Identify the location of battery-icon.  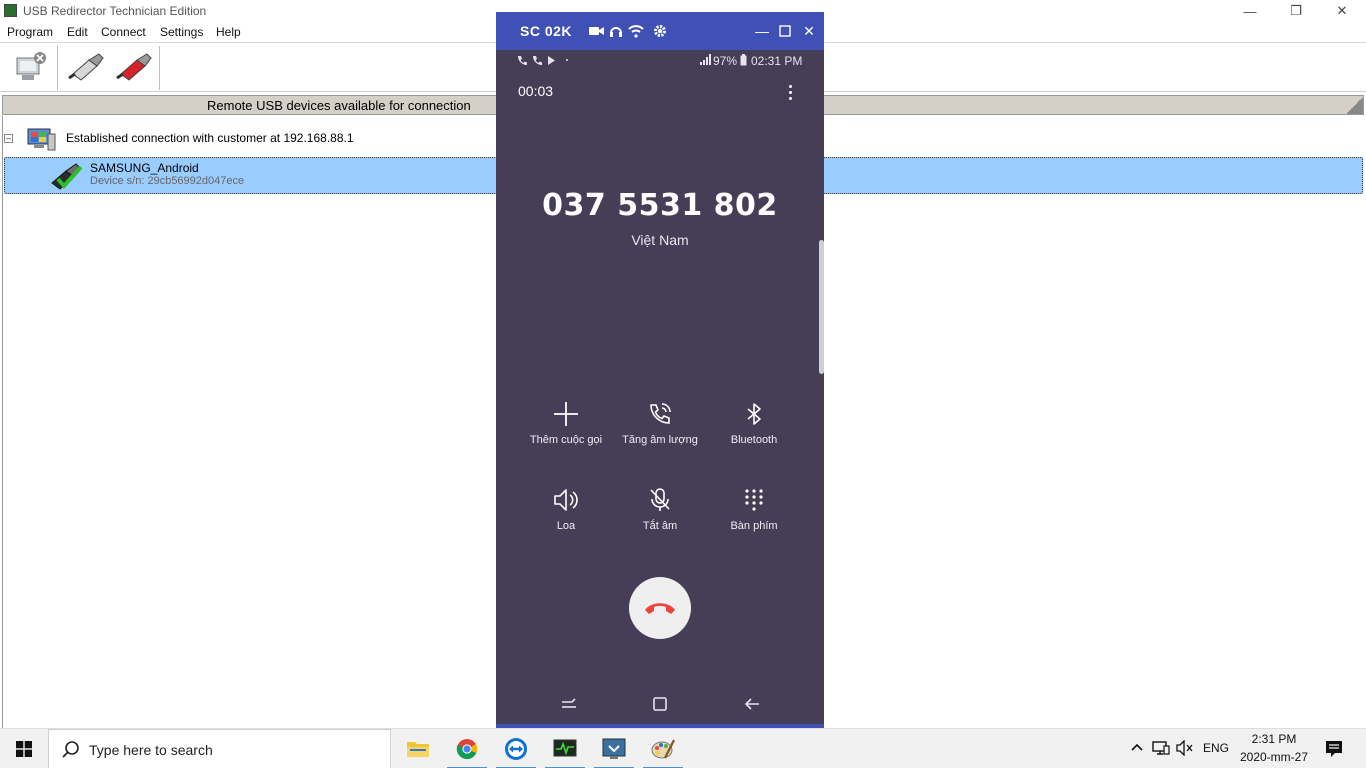
(743, 61).